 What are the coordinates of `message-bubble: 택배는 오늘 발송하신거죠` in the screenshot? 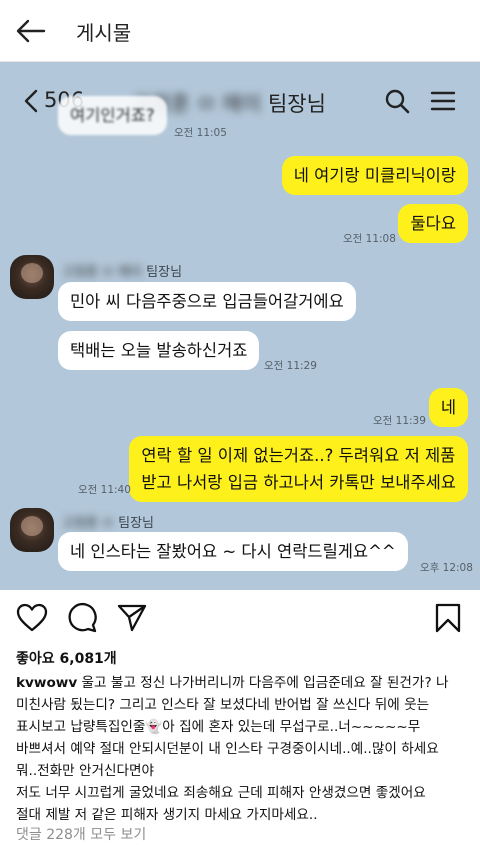 It's located at (159, 350).